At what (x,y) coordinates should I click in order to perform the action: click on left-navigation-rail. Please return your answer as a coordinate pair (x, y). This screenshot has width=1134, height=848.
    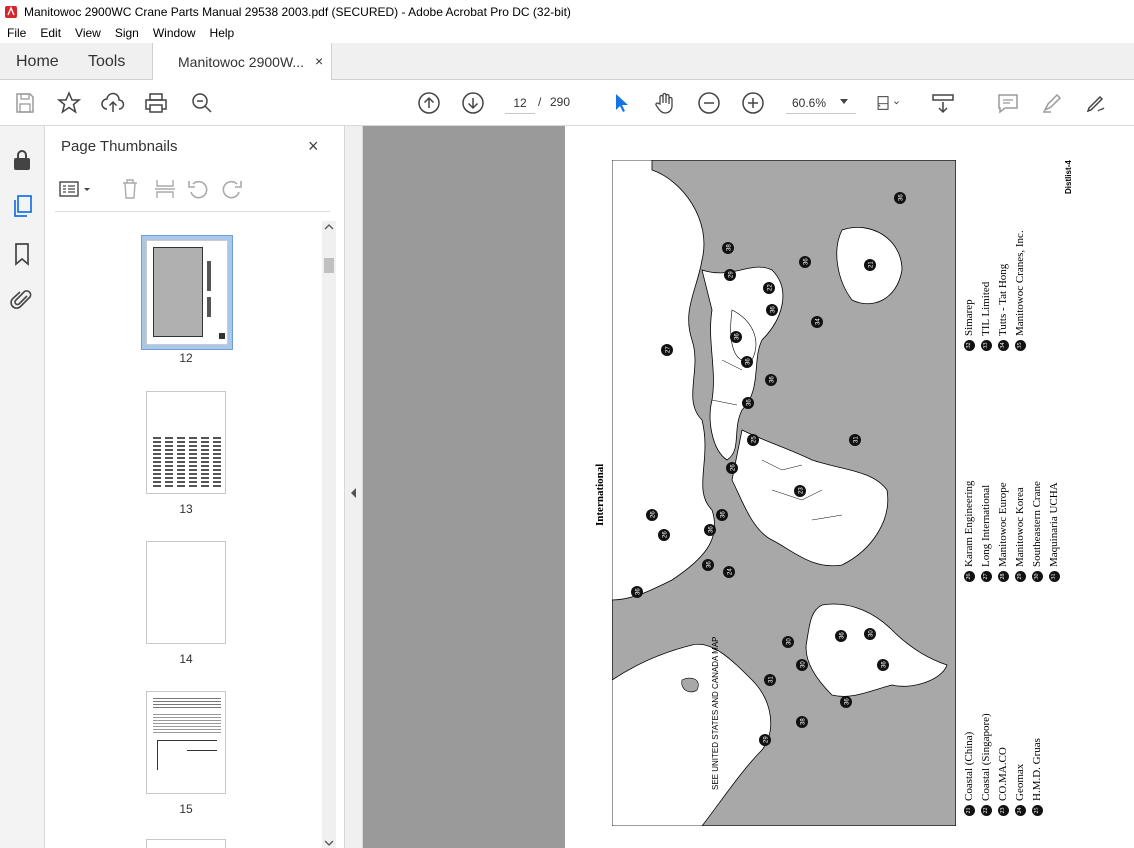
    Looking at the image, I should click on (22, 487).